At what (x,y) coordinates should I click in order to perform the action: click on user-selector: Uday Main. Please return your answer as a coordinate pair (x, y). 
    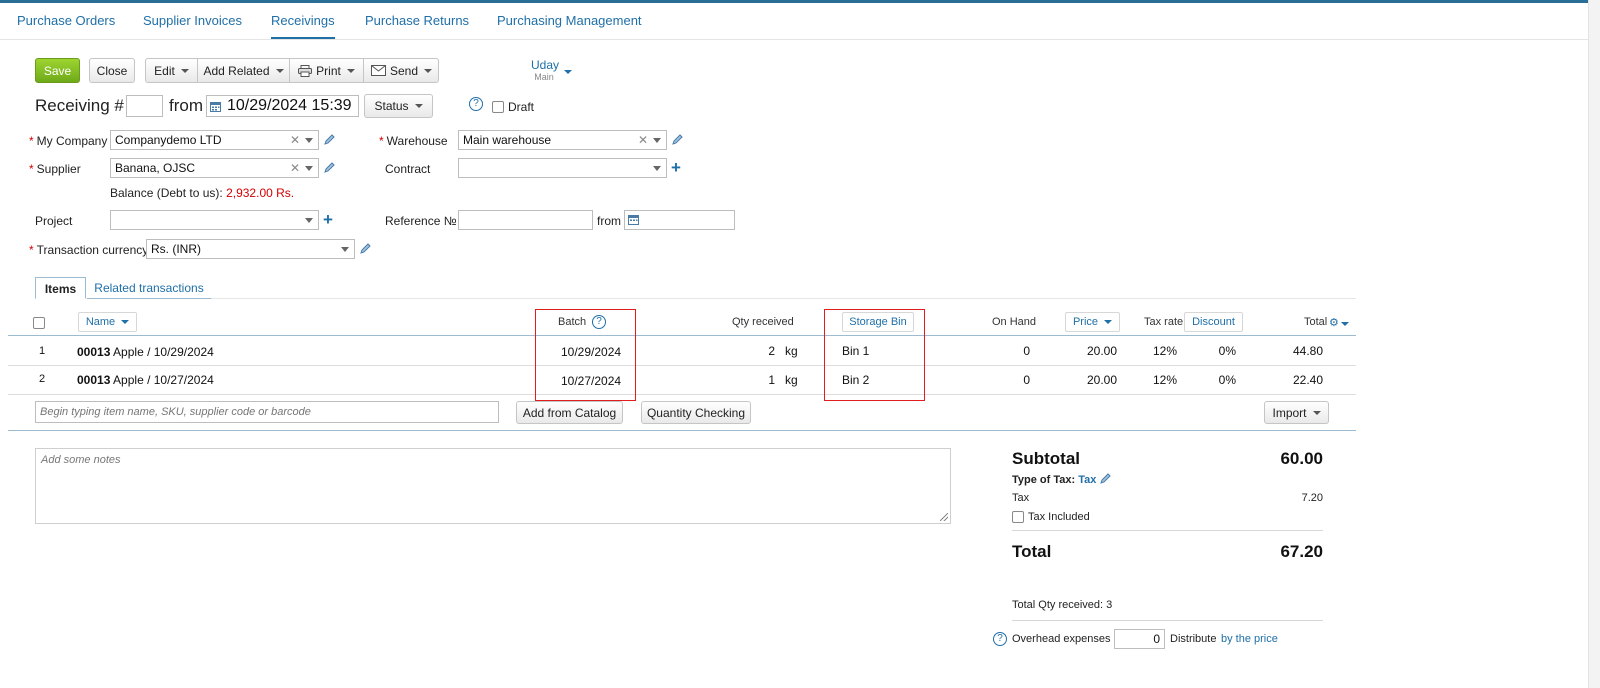
    Looking at the image, I should click on (545, 70).